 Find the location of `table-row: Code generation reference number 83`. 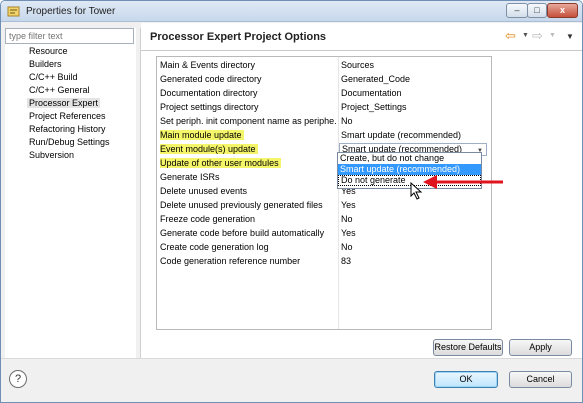

table-row: Code generation reference number 83 is located at coordinates (324, 261).